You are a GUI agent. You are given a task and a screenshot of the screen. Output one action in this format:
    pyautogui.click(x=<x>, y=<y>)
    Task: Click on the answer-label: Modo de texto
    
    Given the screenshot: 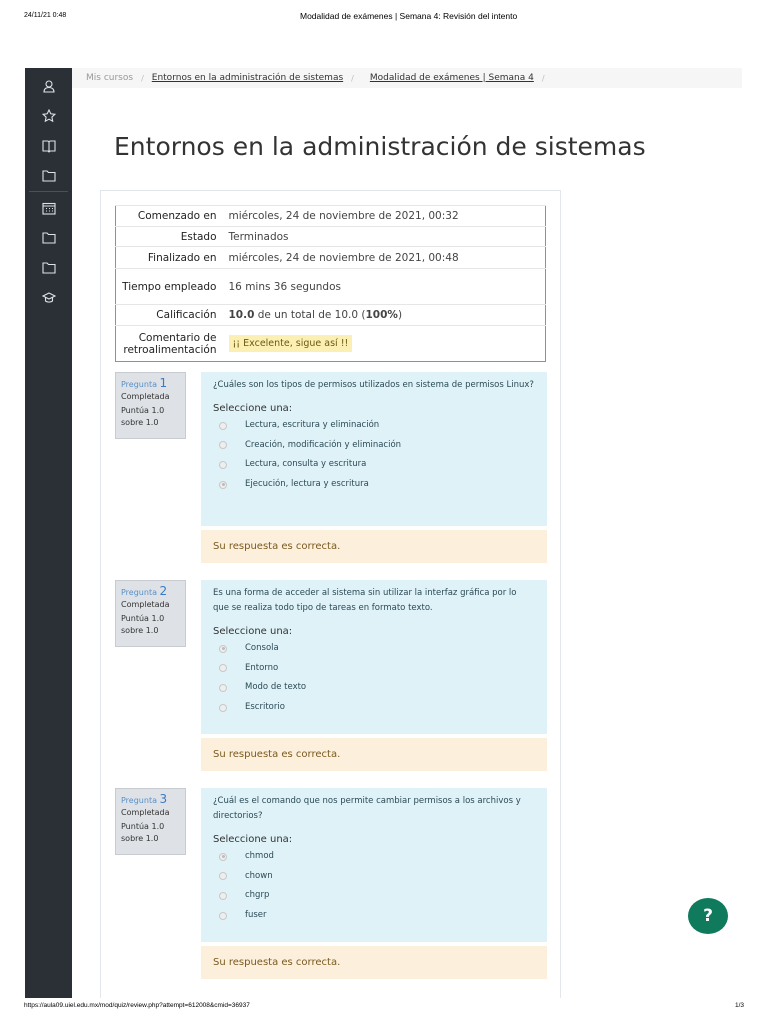 What is the action you would take?
    pyautogui.click(x=276, y=687)
    